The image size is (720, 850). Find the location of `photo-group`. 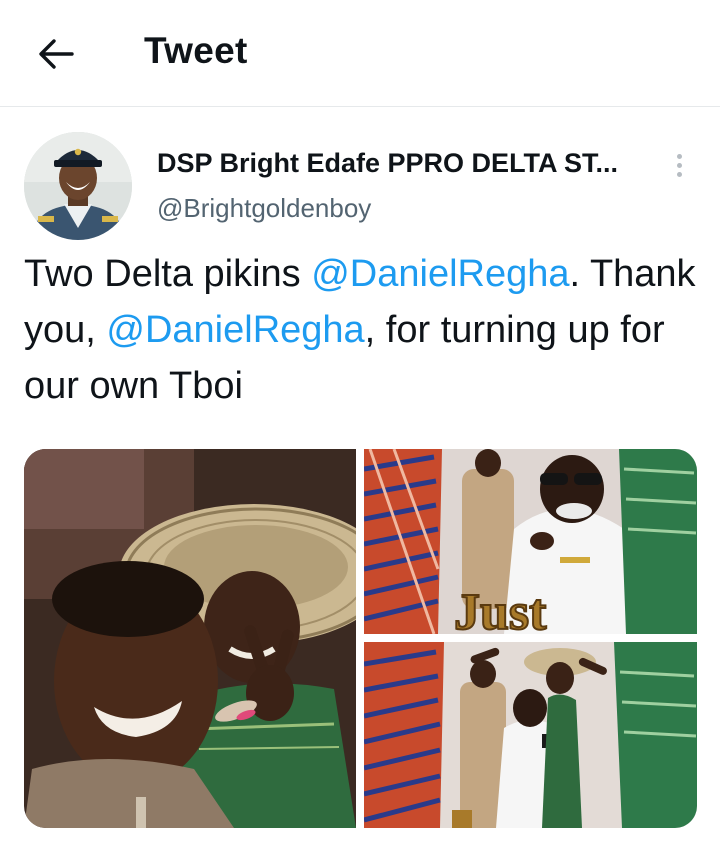

photo-group is located at coordinates (530, 735).